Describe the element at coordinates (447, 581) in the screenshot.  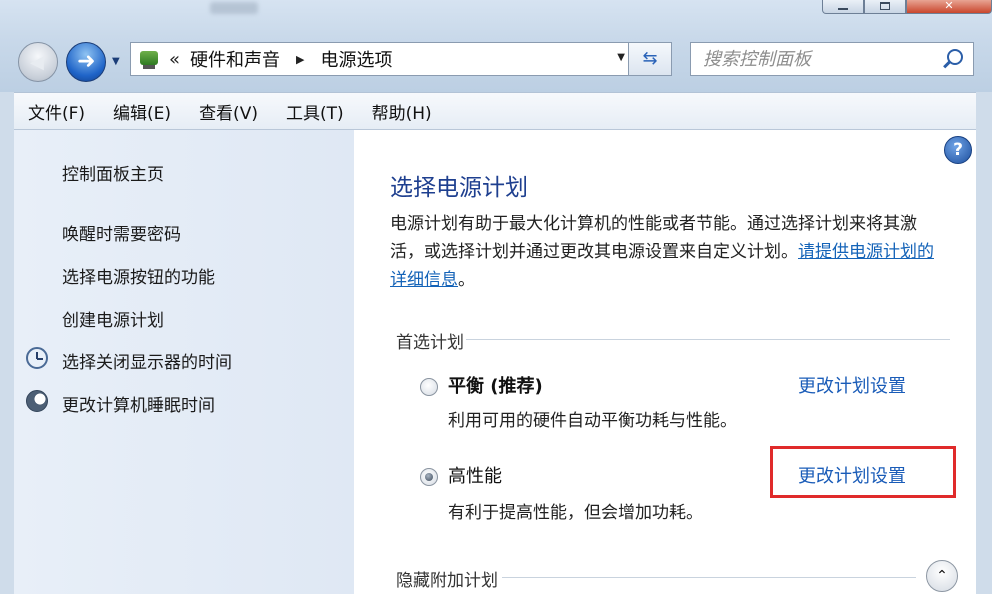
I see `hidden-plans-header: 隐藏附加计划` at that location.